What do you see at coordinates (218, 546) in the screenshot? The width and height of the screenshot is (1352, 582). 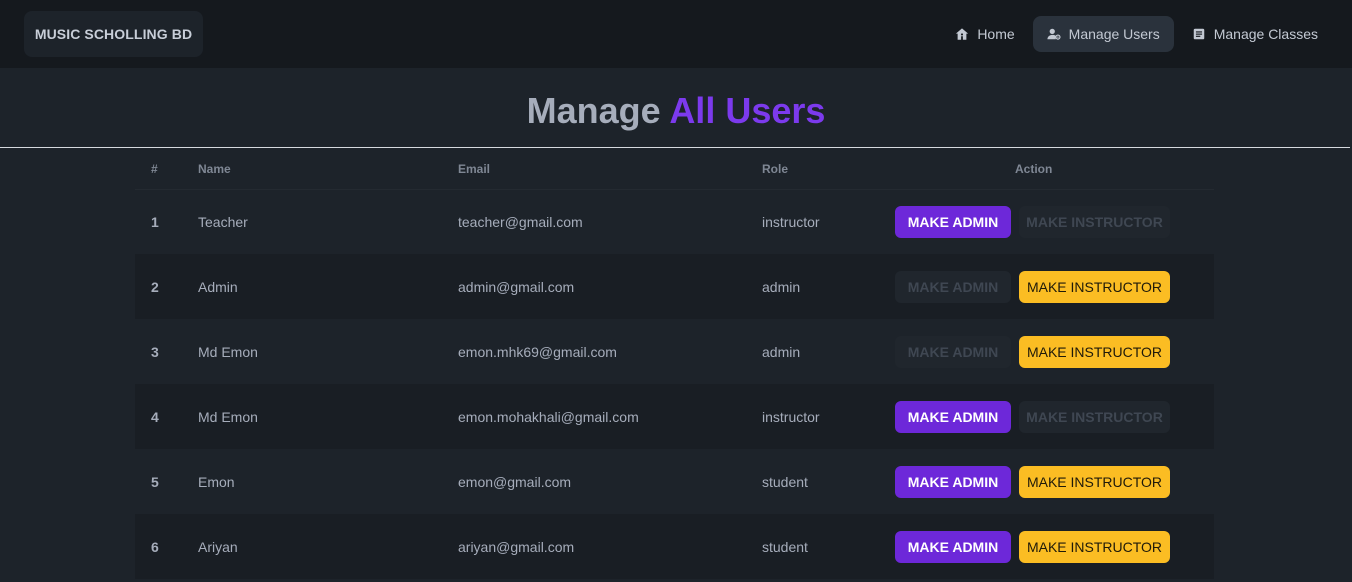 I see `user-name: Ariyan` at bounding box center [218, 546].